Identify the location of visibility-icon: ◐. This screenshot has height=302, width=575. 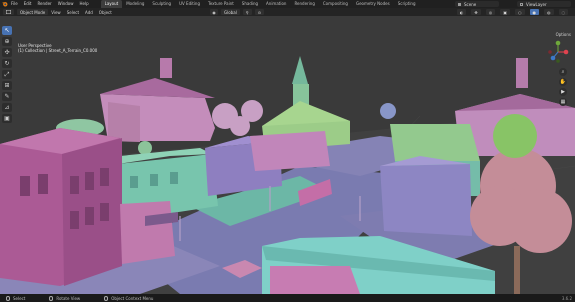
(461, 12).